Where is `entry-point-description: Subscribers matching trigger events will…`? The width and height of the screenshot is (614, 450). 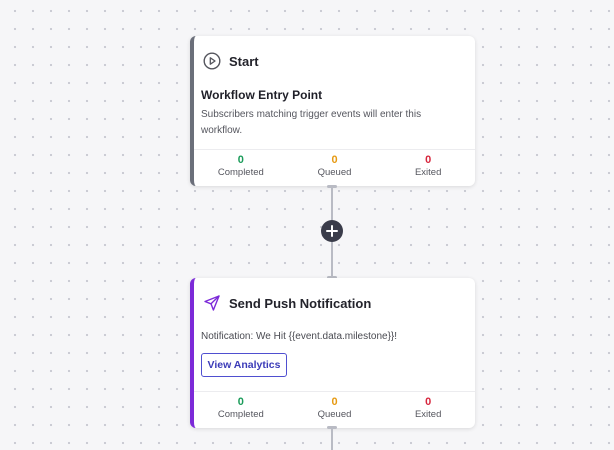 entry-point-description: Subscribers matching trigger events will… is located at coordinates (311, 122).